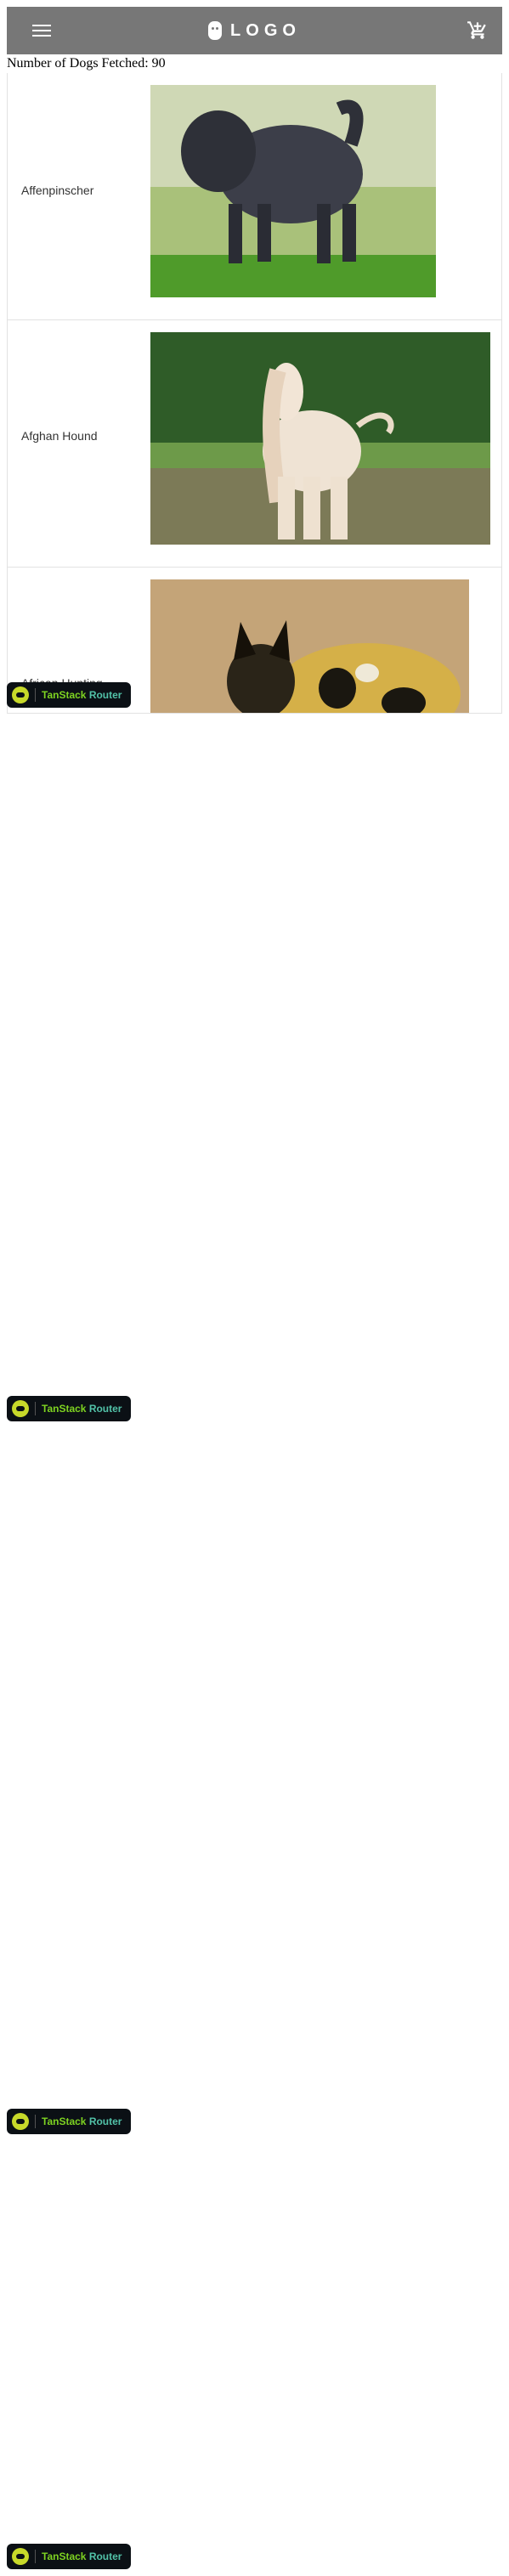 This screenshot has width=509, height=2576. What do you see at coordinates (266, 30) in the screenshot?
I see `logo-text: LOGO` at bounding box center [266, 30].